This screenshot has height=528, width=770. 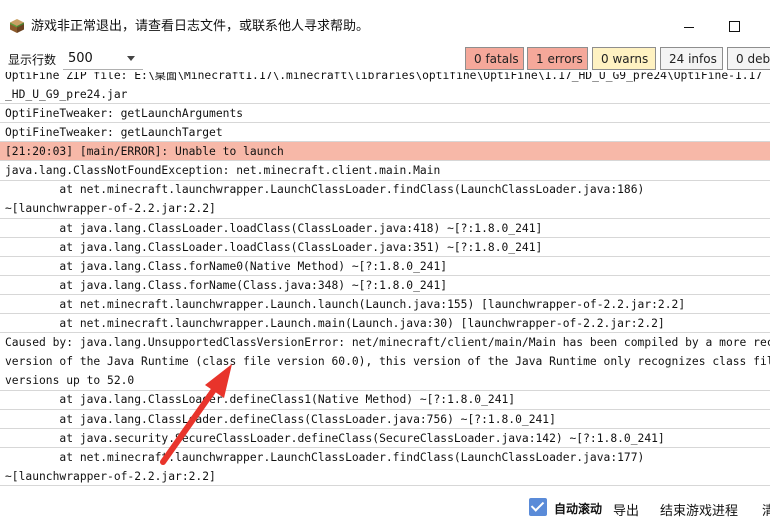 What do you see at coordinates (385, 509) in the screenshot?
I see `footer-bar: 自动滚动 导出 结束游戏进程 清` at bounding box center [385, 509].